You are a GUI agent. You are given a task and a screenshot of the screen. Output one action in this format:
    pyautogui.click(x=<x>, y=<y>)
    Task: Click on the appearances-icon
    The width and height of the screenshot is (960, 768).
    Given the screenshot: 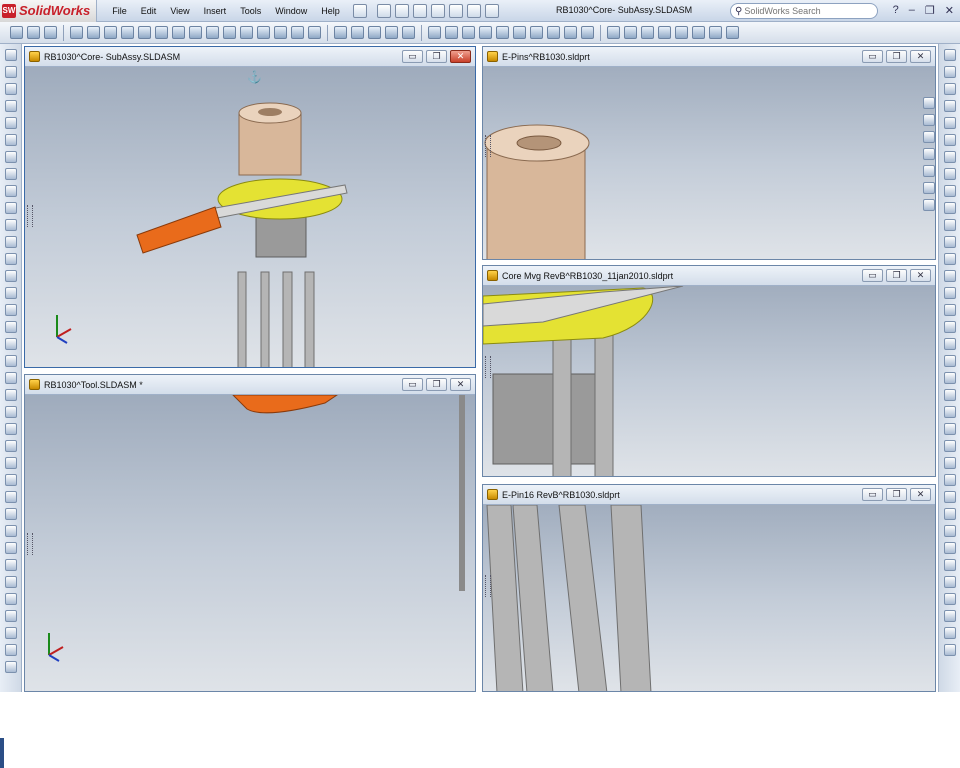 What is the action you would take?
    pyautogui.click(x=929, y=188)
    